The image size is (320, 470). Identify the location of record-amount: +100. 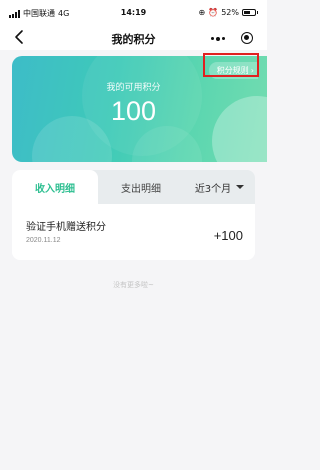
(228, 235).